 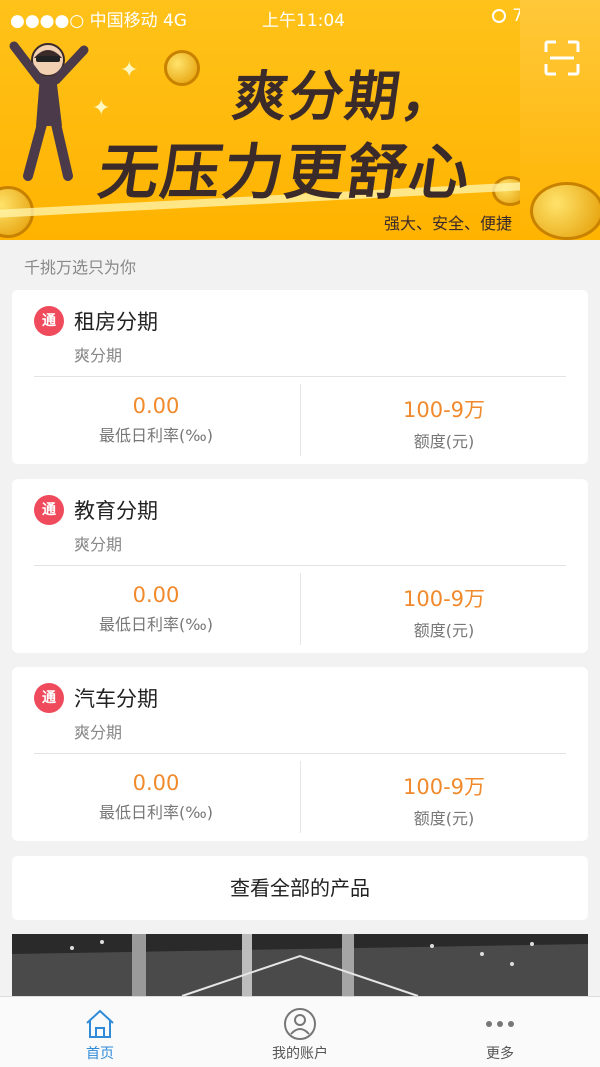 I want to click on bottom-tab-bar: 首页 我的账户 更多, so click(x=300, y=1031).